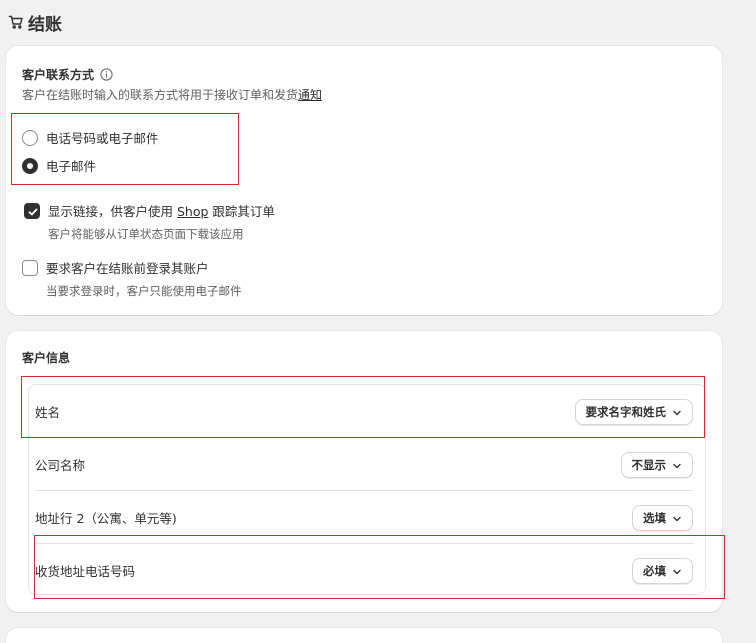  What do you see at coordinates (367, 464) in the screenshot?
I see `field-row-company: 公司名称 不显示` at bounding box center [367, 464].